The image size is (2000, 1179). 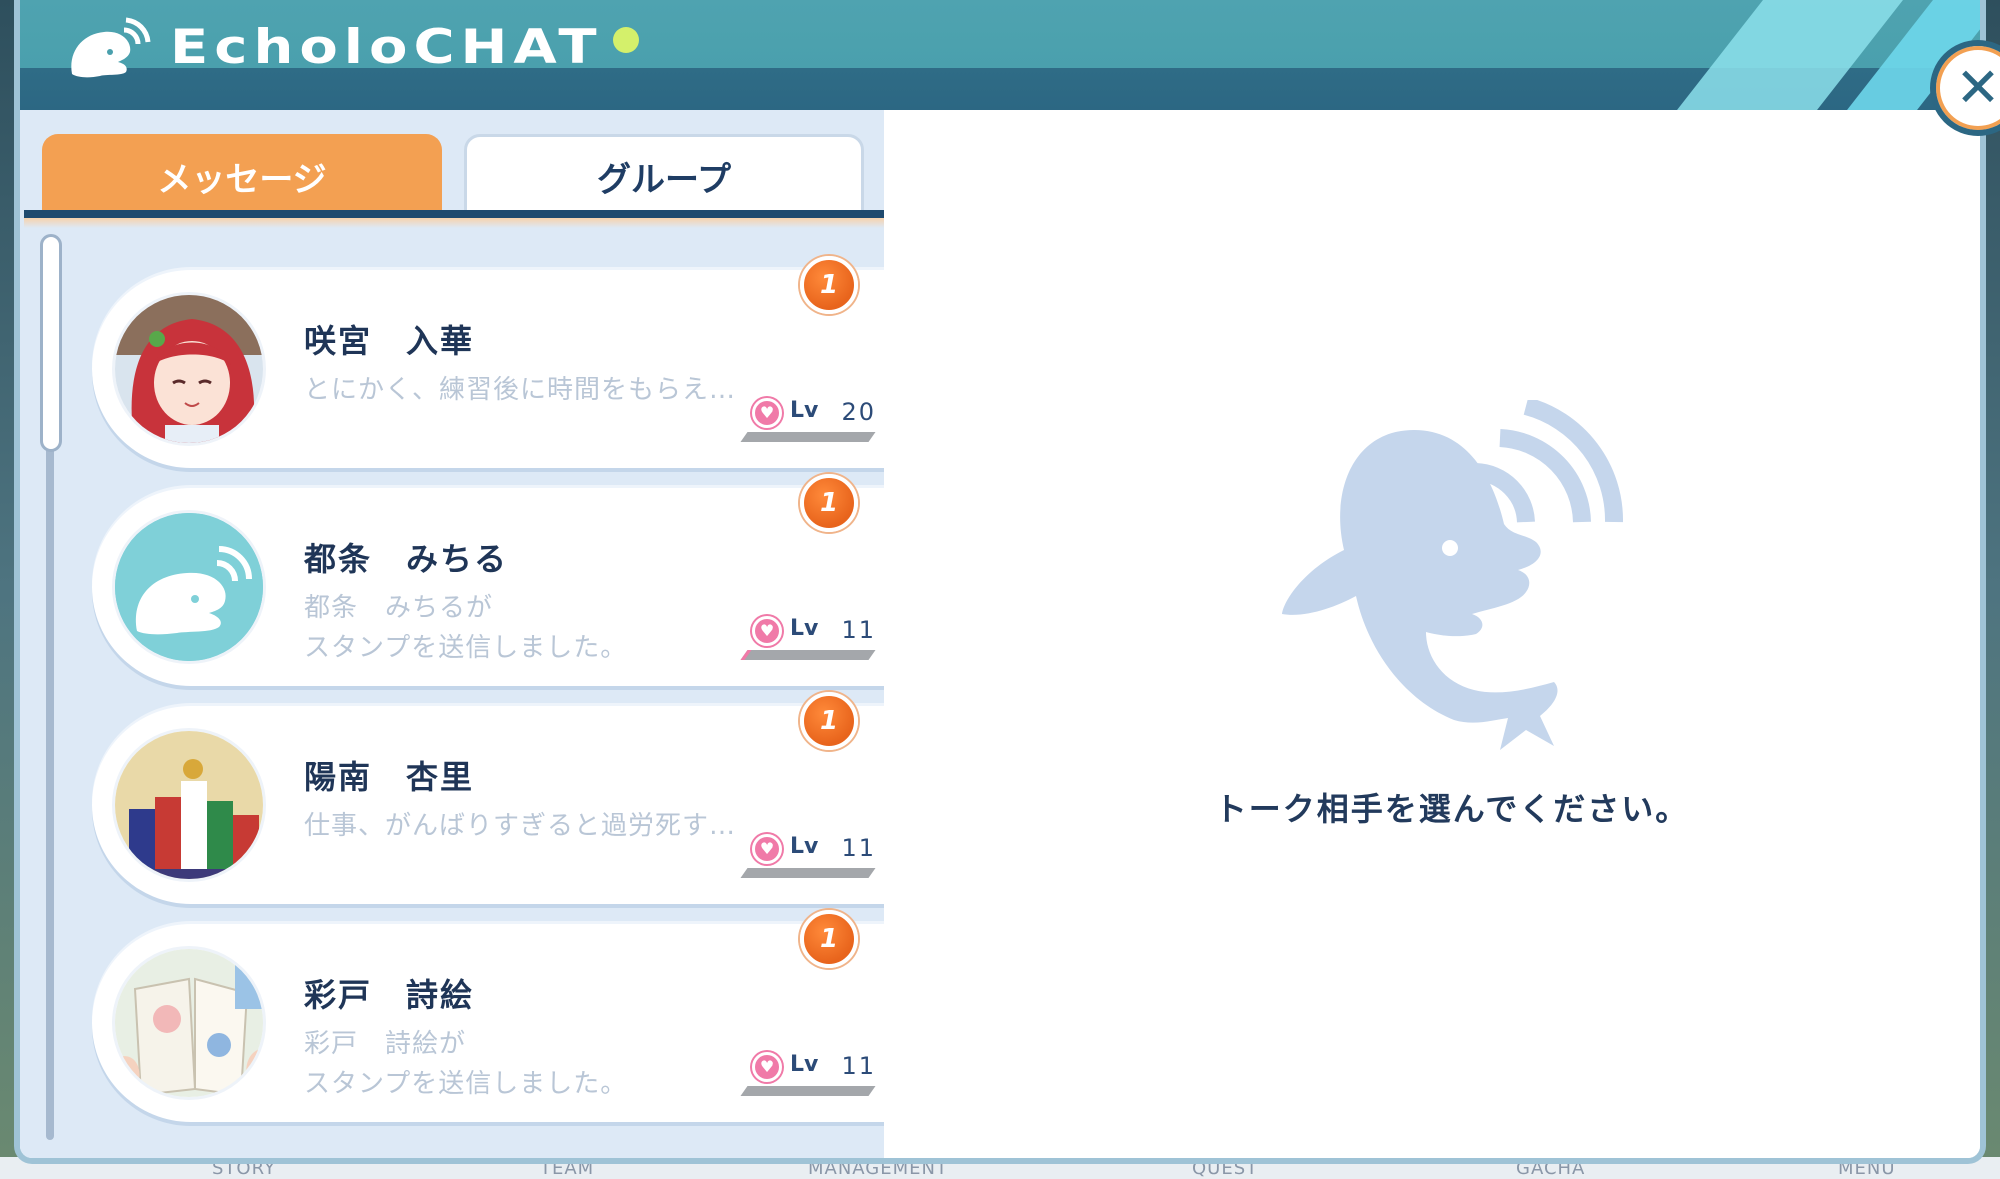 What do you see at coordinates (466, 1064) in the screenshot?
I see `message-preview: 彩戸 詩絵が スタンプを送信しました。` at bounding box center [466, 1064].